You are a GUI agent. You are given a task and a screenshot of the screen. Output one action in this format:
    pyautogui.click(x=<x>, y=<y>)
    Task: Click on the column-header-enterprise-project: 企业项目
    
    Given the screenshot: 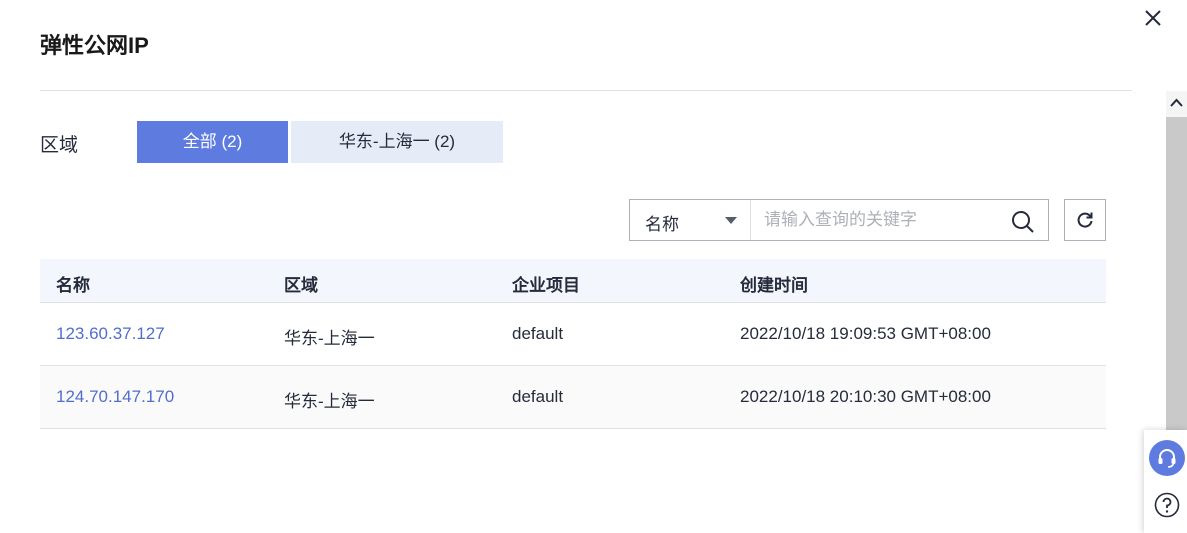 What is the action you would take?
    pyautogui.click(x=546, y=283)
    